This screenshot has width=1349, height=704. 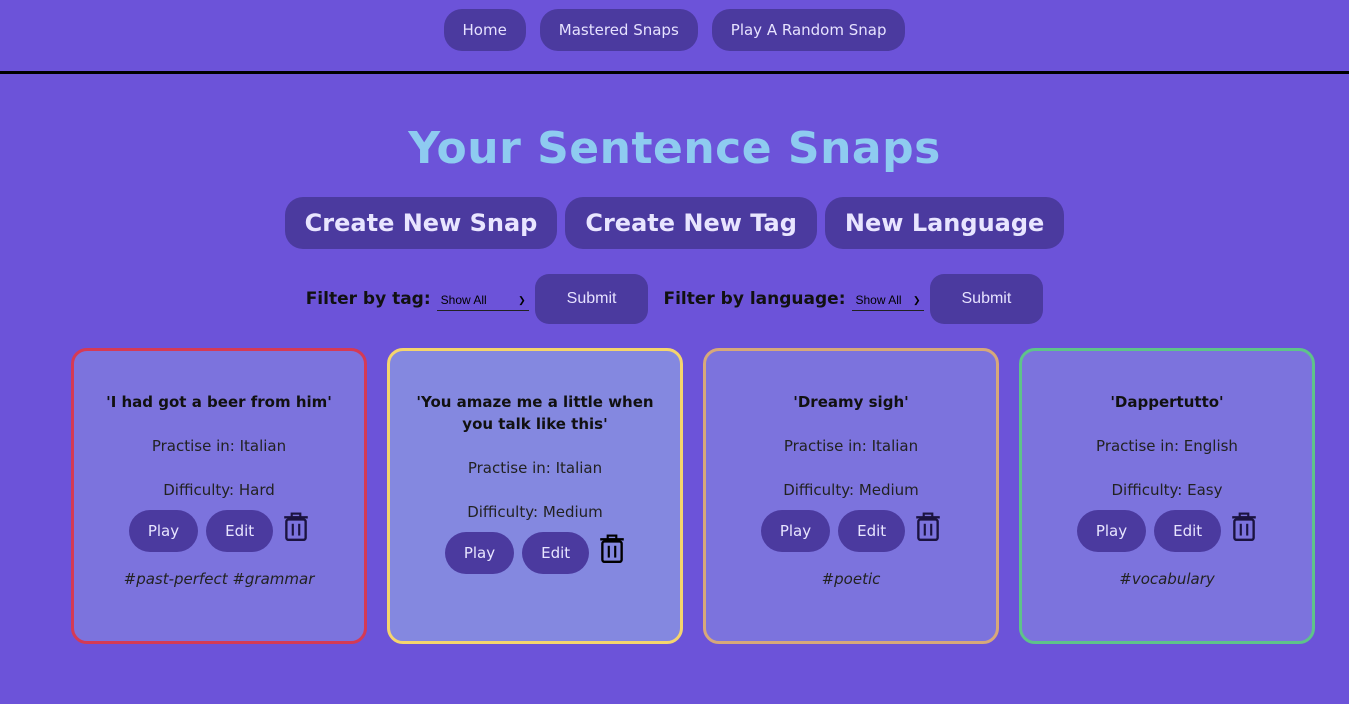 I want to click on top-nav: Home Mastered Snaps Play A Random Snap, so click(x=674, y=37).